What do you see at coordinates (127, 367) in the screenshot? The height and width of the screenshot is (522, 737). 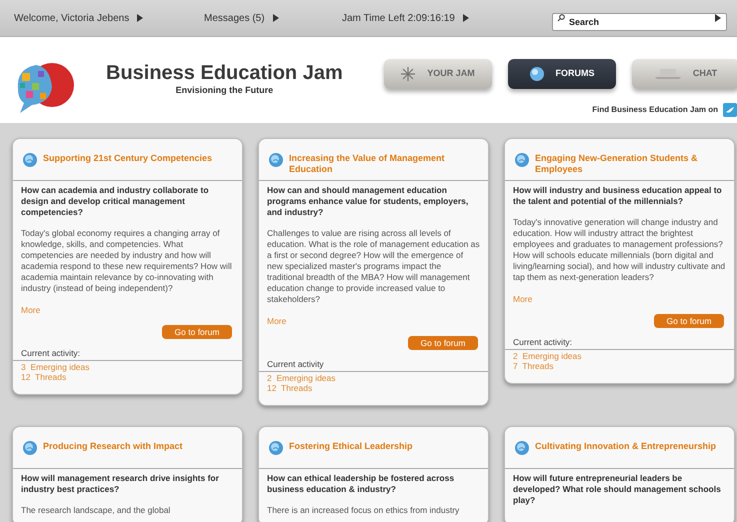 I see `activity-link: 3 Emerging ideas` at bounding box center [127, 367].